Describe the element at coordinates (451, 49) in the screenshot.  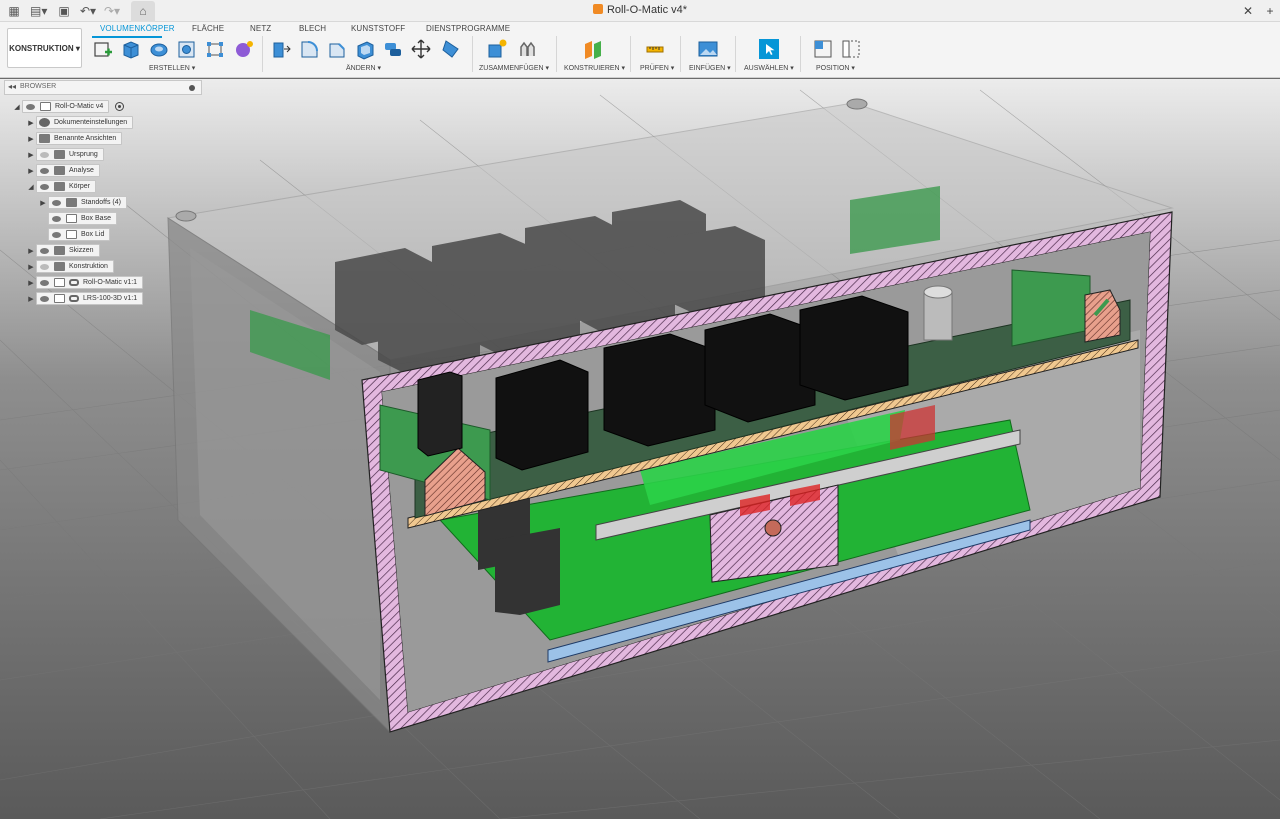
I see `scale-icon` at that location.